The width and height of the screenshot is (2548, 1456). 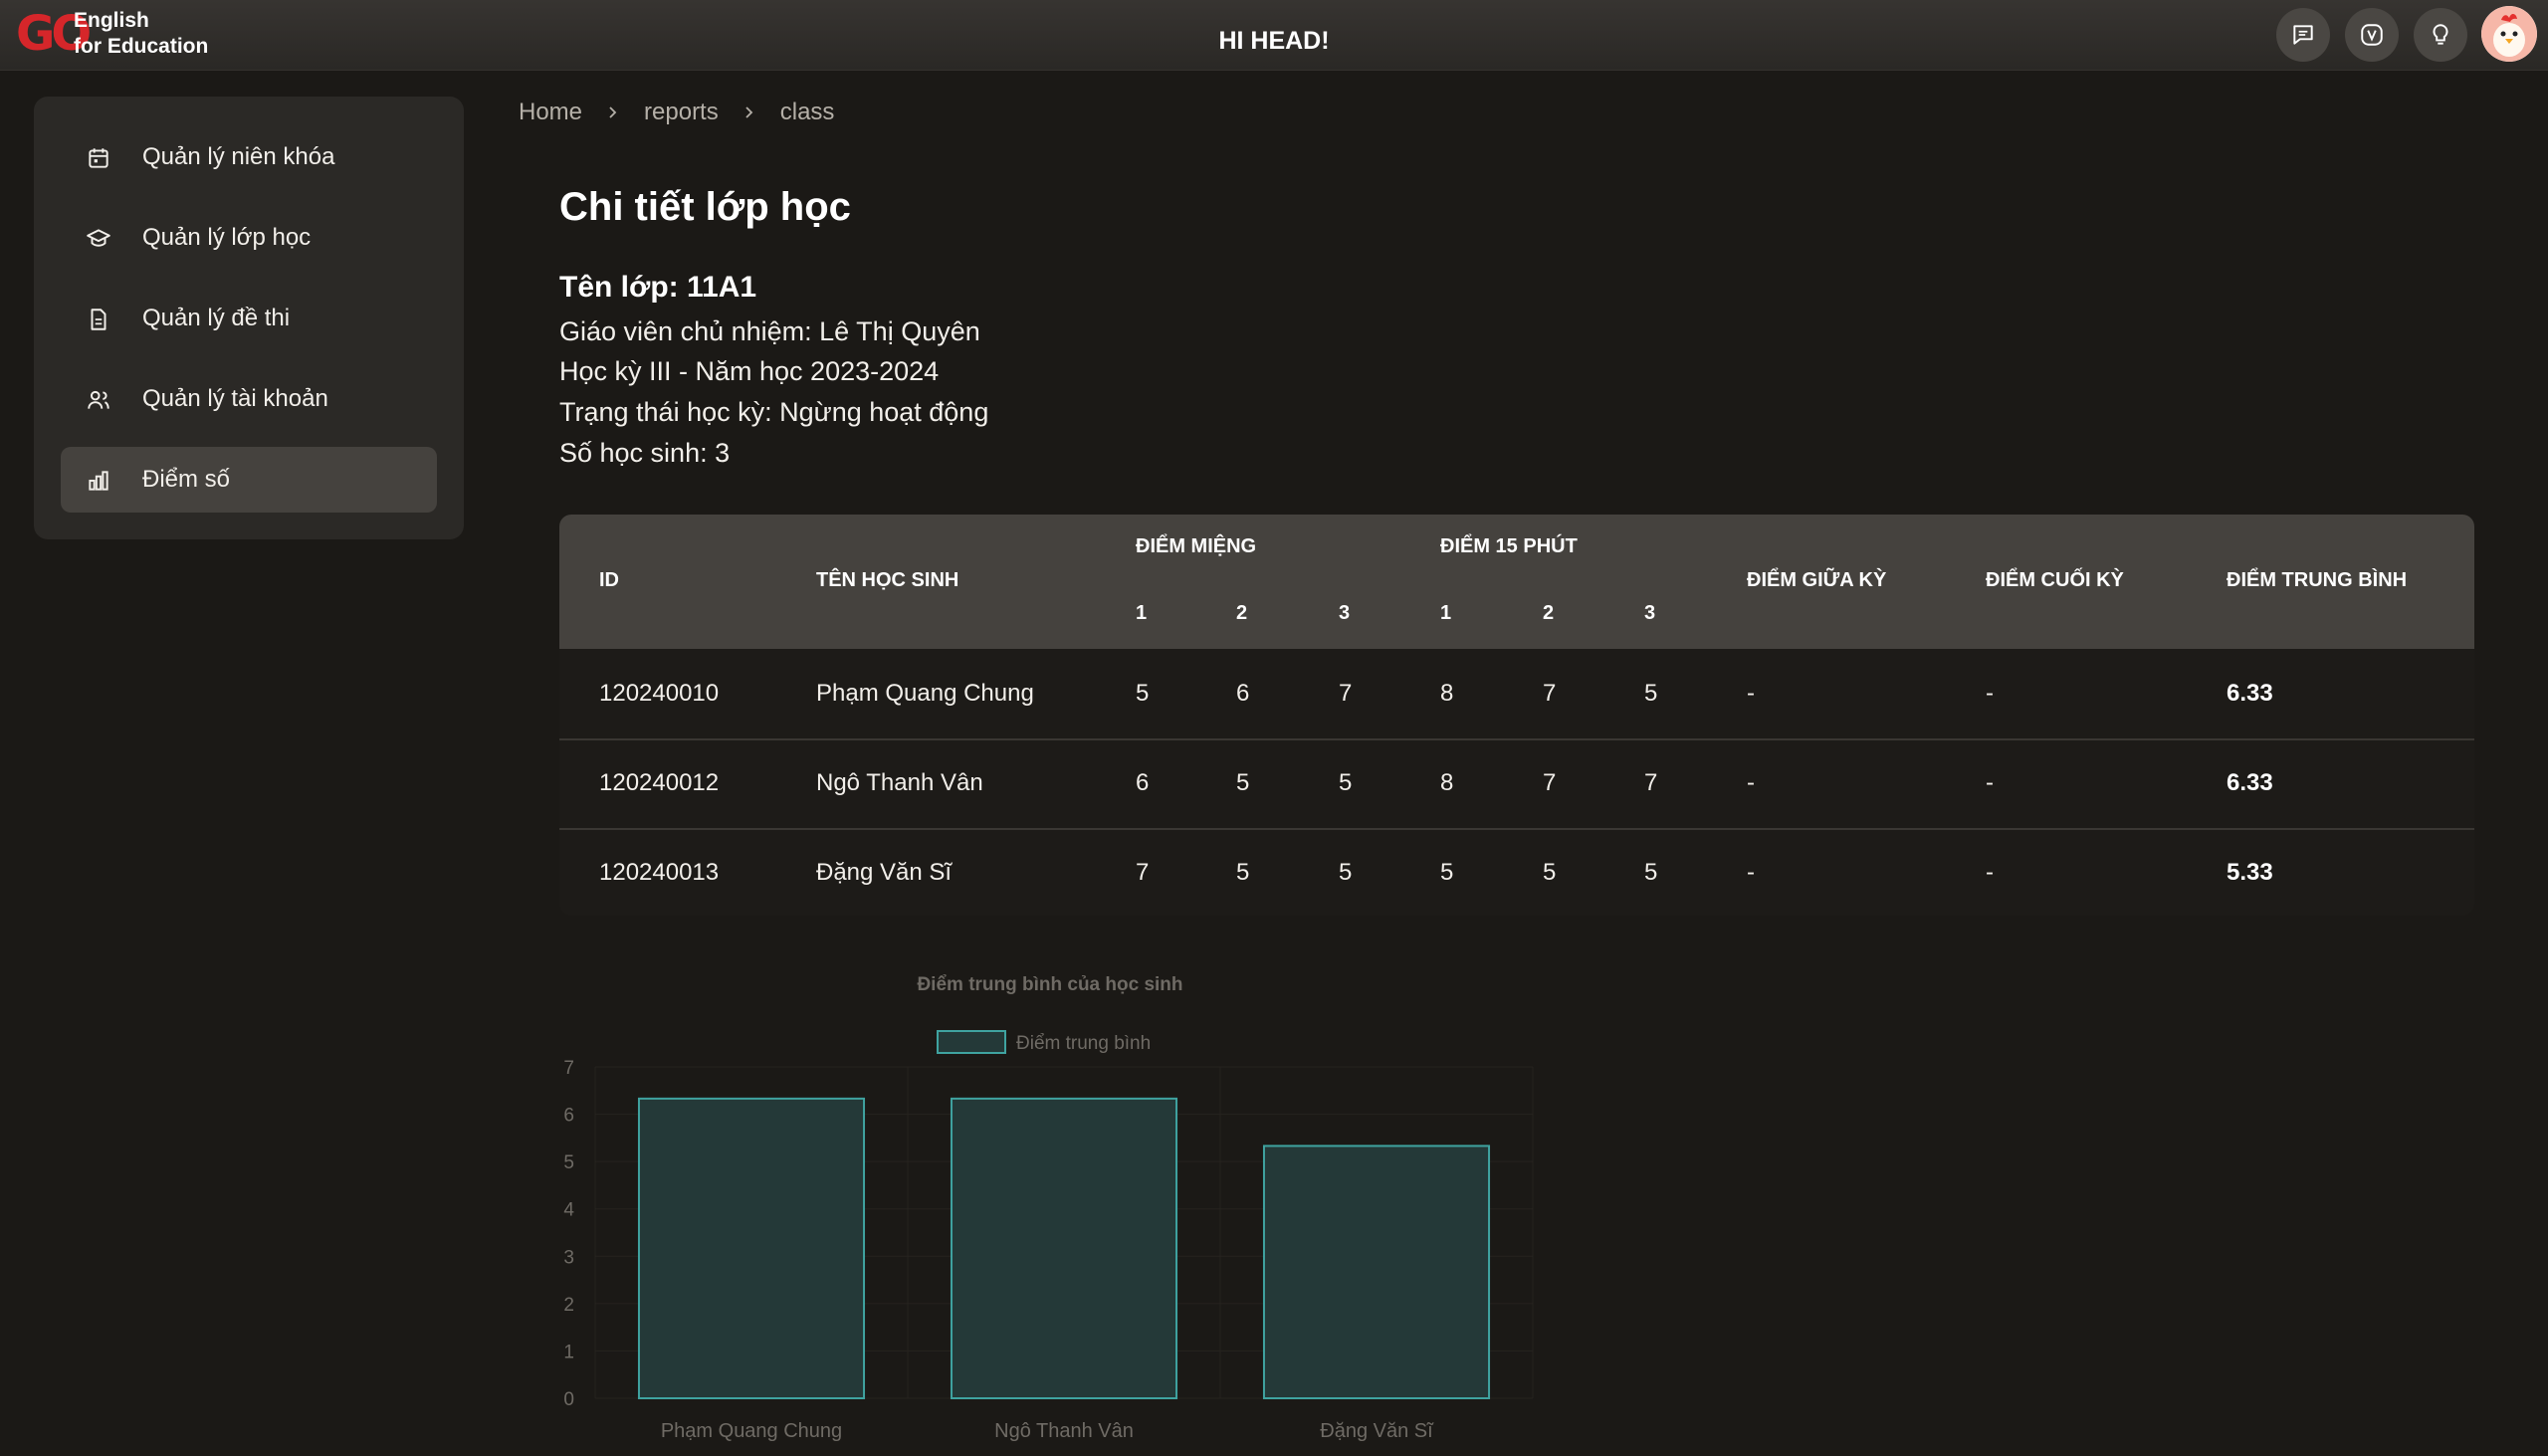 I want to click on logo-text: English for Education, so click(x=141, y=34).